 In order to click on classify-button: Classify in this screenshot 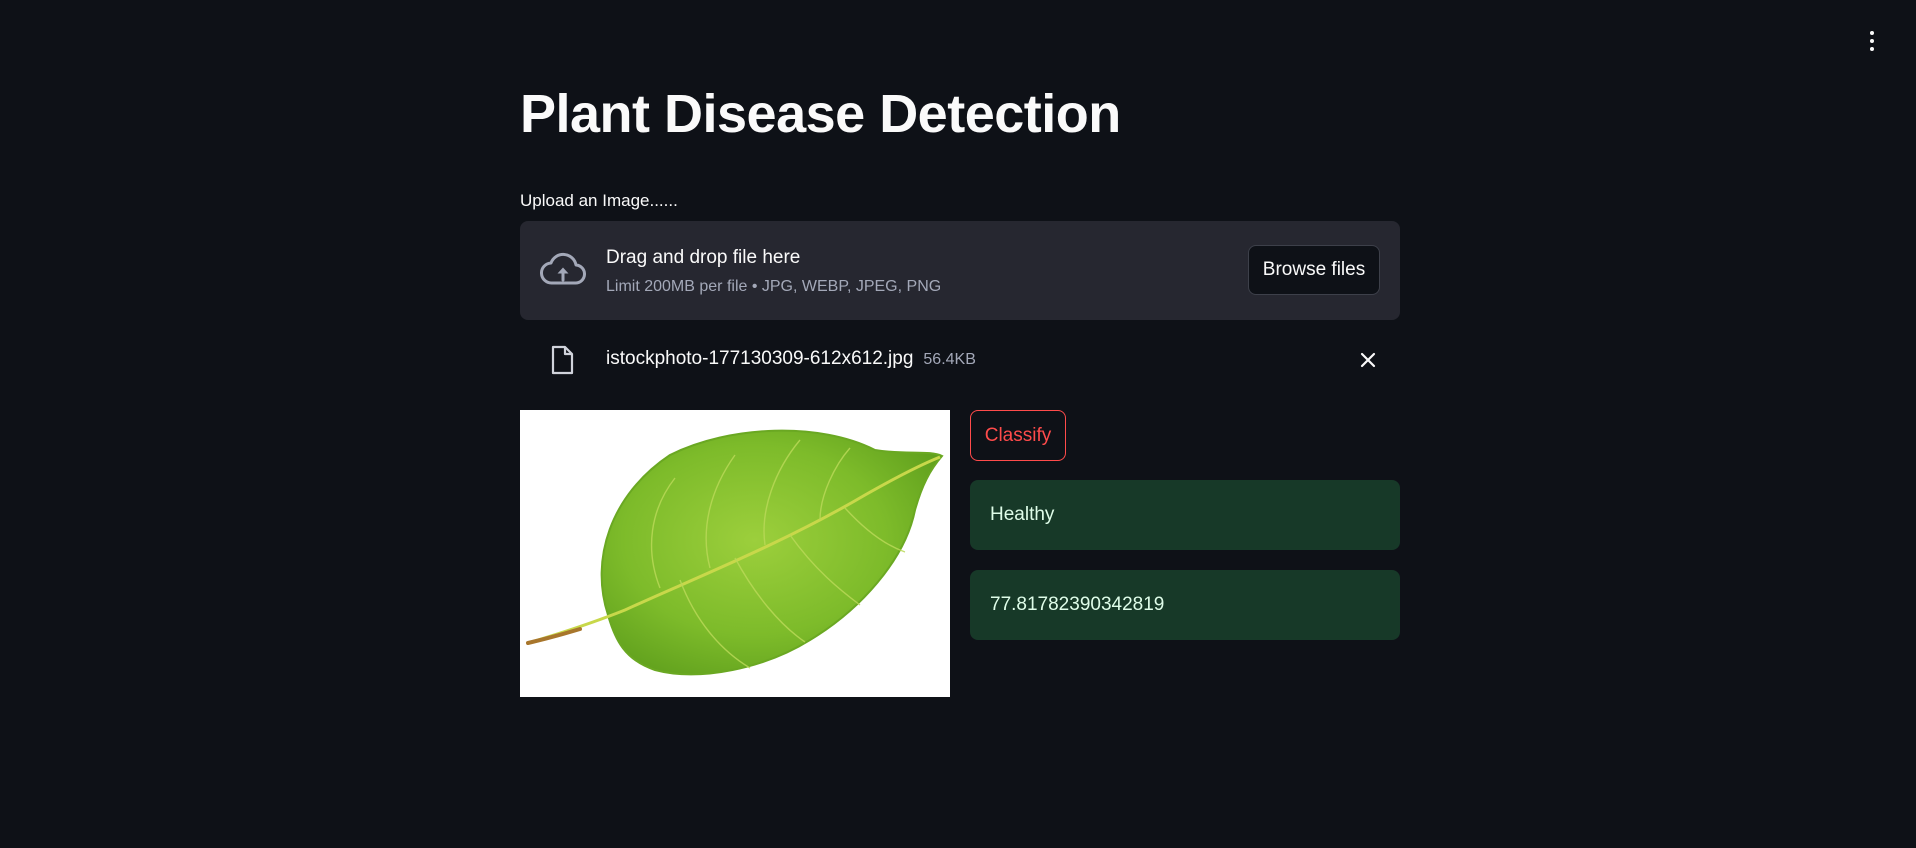, I will do `click(1018, 435)`.